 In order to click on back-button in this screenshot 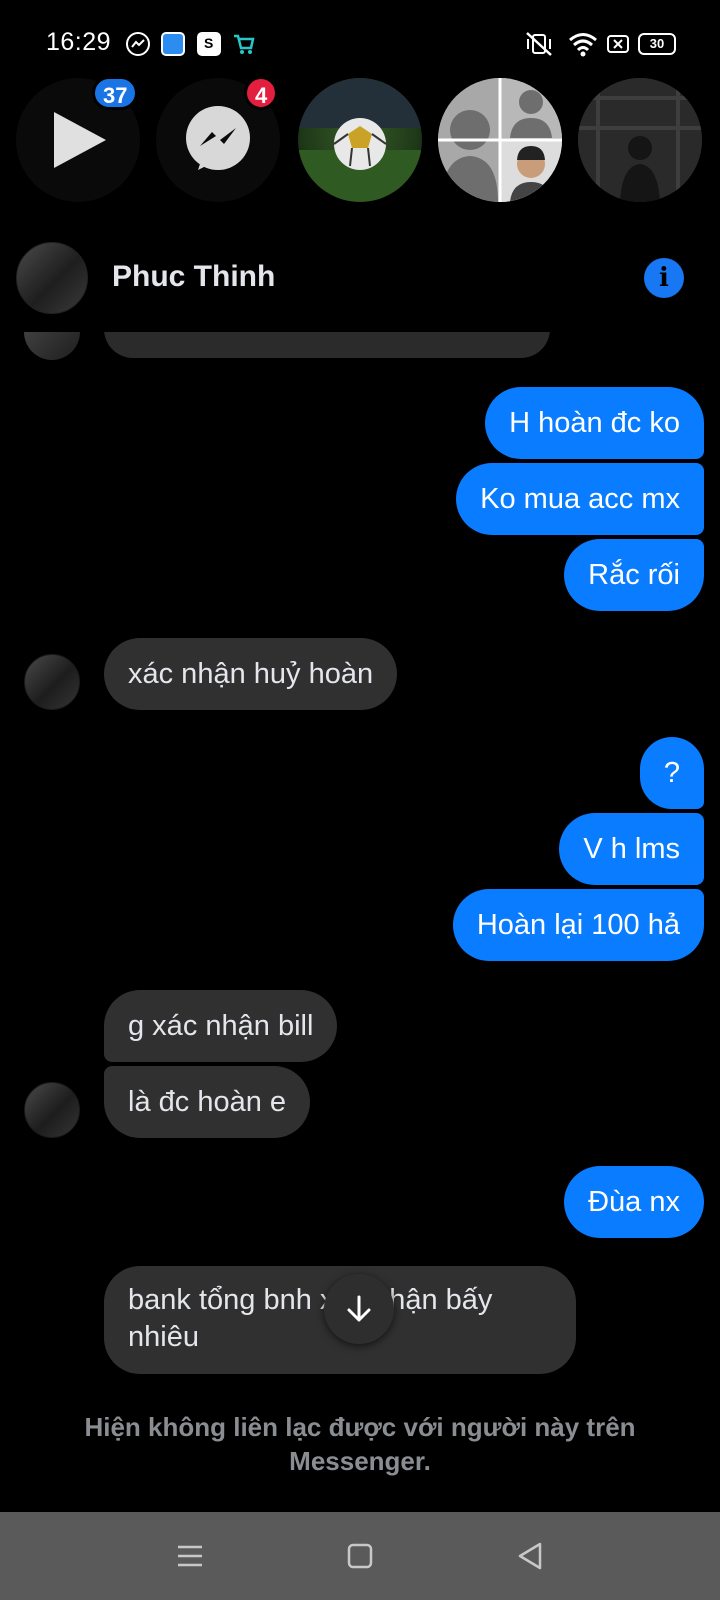, I will do `click(530, 1556)`.